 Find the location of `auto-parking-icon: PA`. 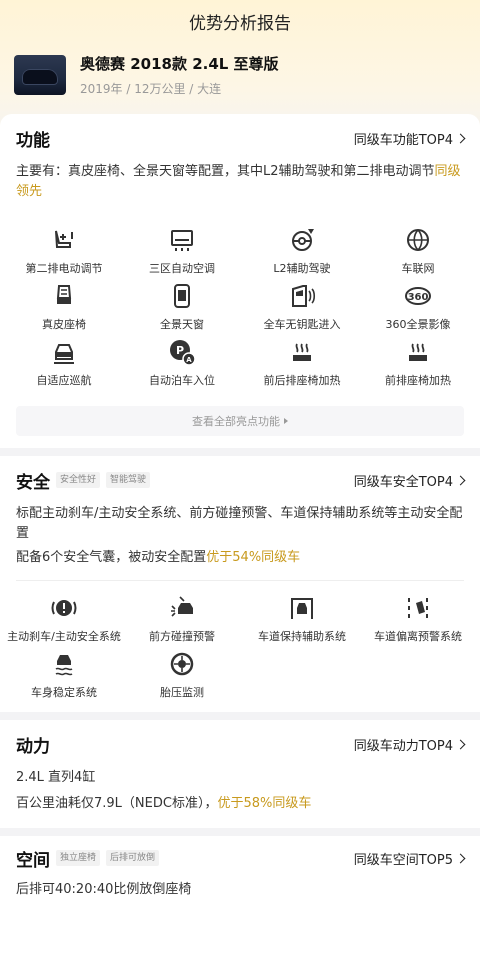

auto-parking-icon: PA is located at coordinates (183, 353).